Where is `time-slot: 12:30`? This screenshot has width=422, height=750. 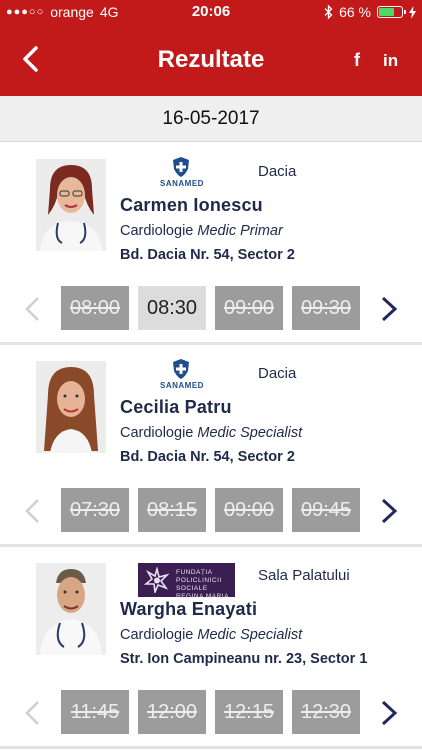
time-slot: 12:30 is located at coordinates (326, 712).